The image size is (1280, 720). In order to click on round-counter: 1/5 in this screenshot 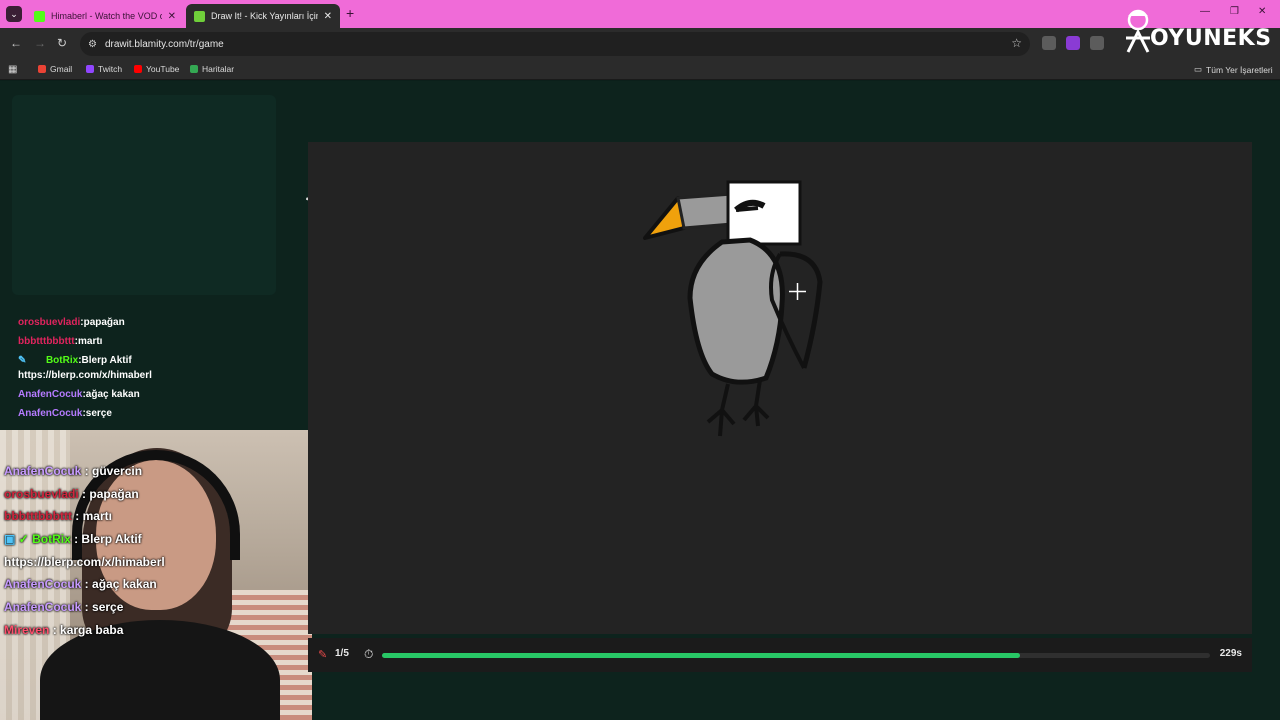, I will do `click(342, 653)`.